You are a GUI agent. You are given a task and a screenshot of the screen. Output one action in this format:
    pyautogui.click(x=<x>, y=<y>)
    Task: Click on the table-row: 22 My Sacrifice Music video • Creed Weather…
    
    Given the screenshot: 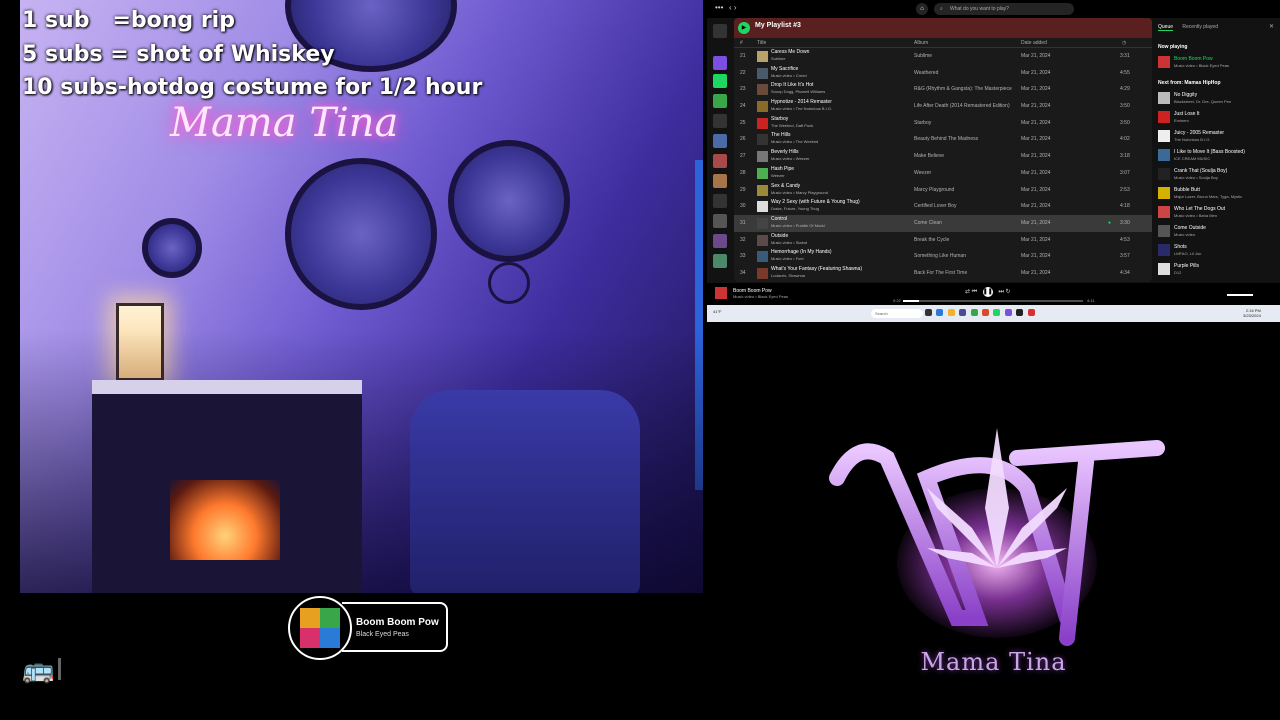 What is the action you would take?
    pyautogui.click(x=943, y=73)
    